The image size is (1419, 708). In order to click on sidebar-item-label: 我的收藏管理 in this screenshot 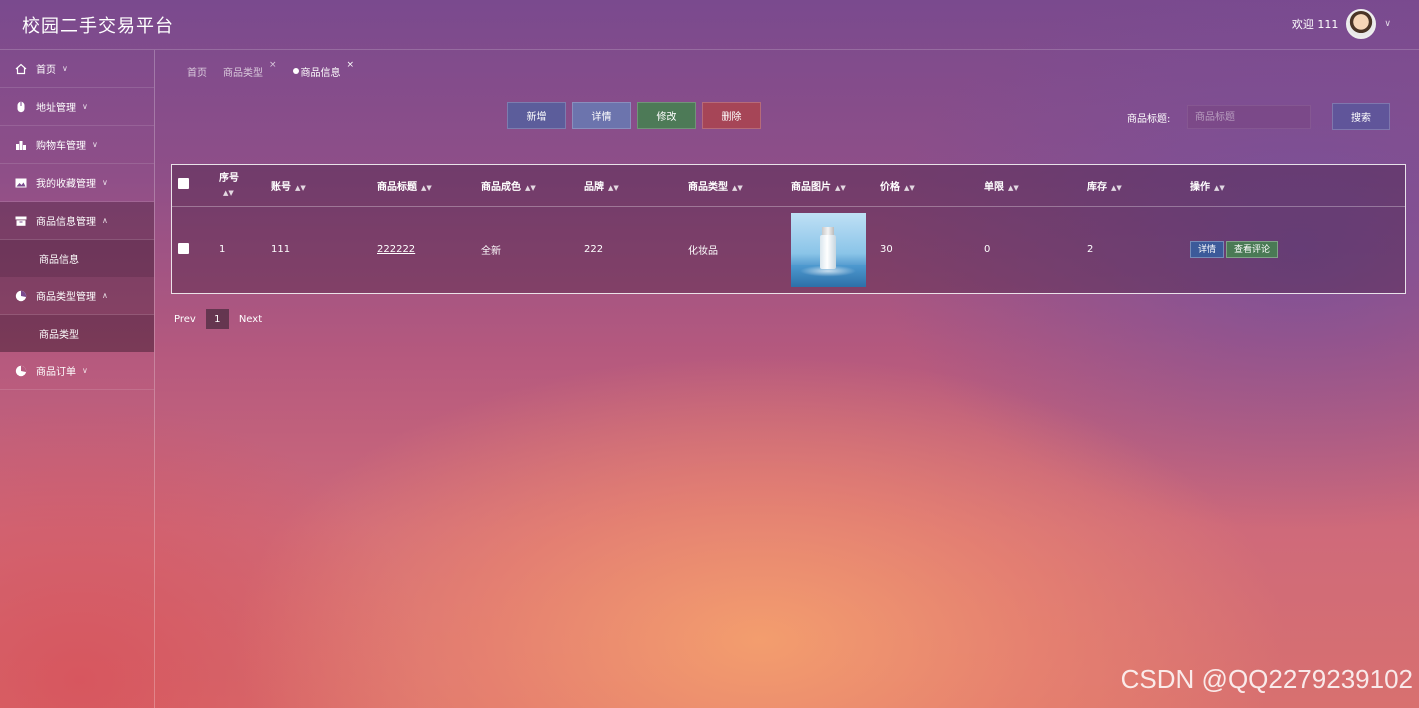, I will do `click(66, 184)`.